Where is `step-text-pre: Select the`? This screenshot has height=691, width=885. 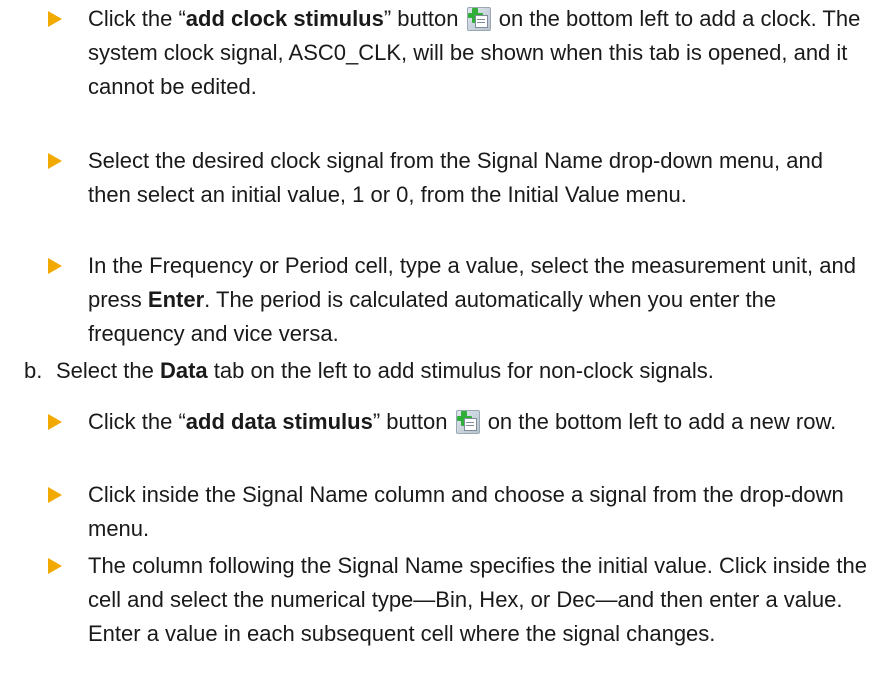
step-text-pre: Select the is located at coordinates (108, 370).